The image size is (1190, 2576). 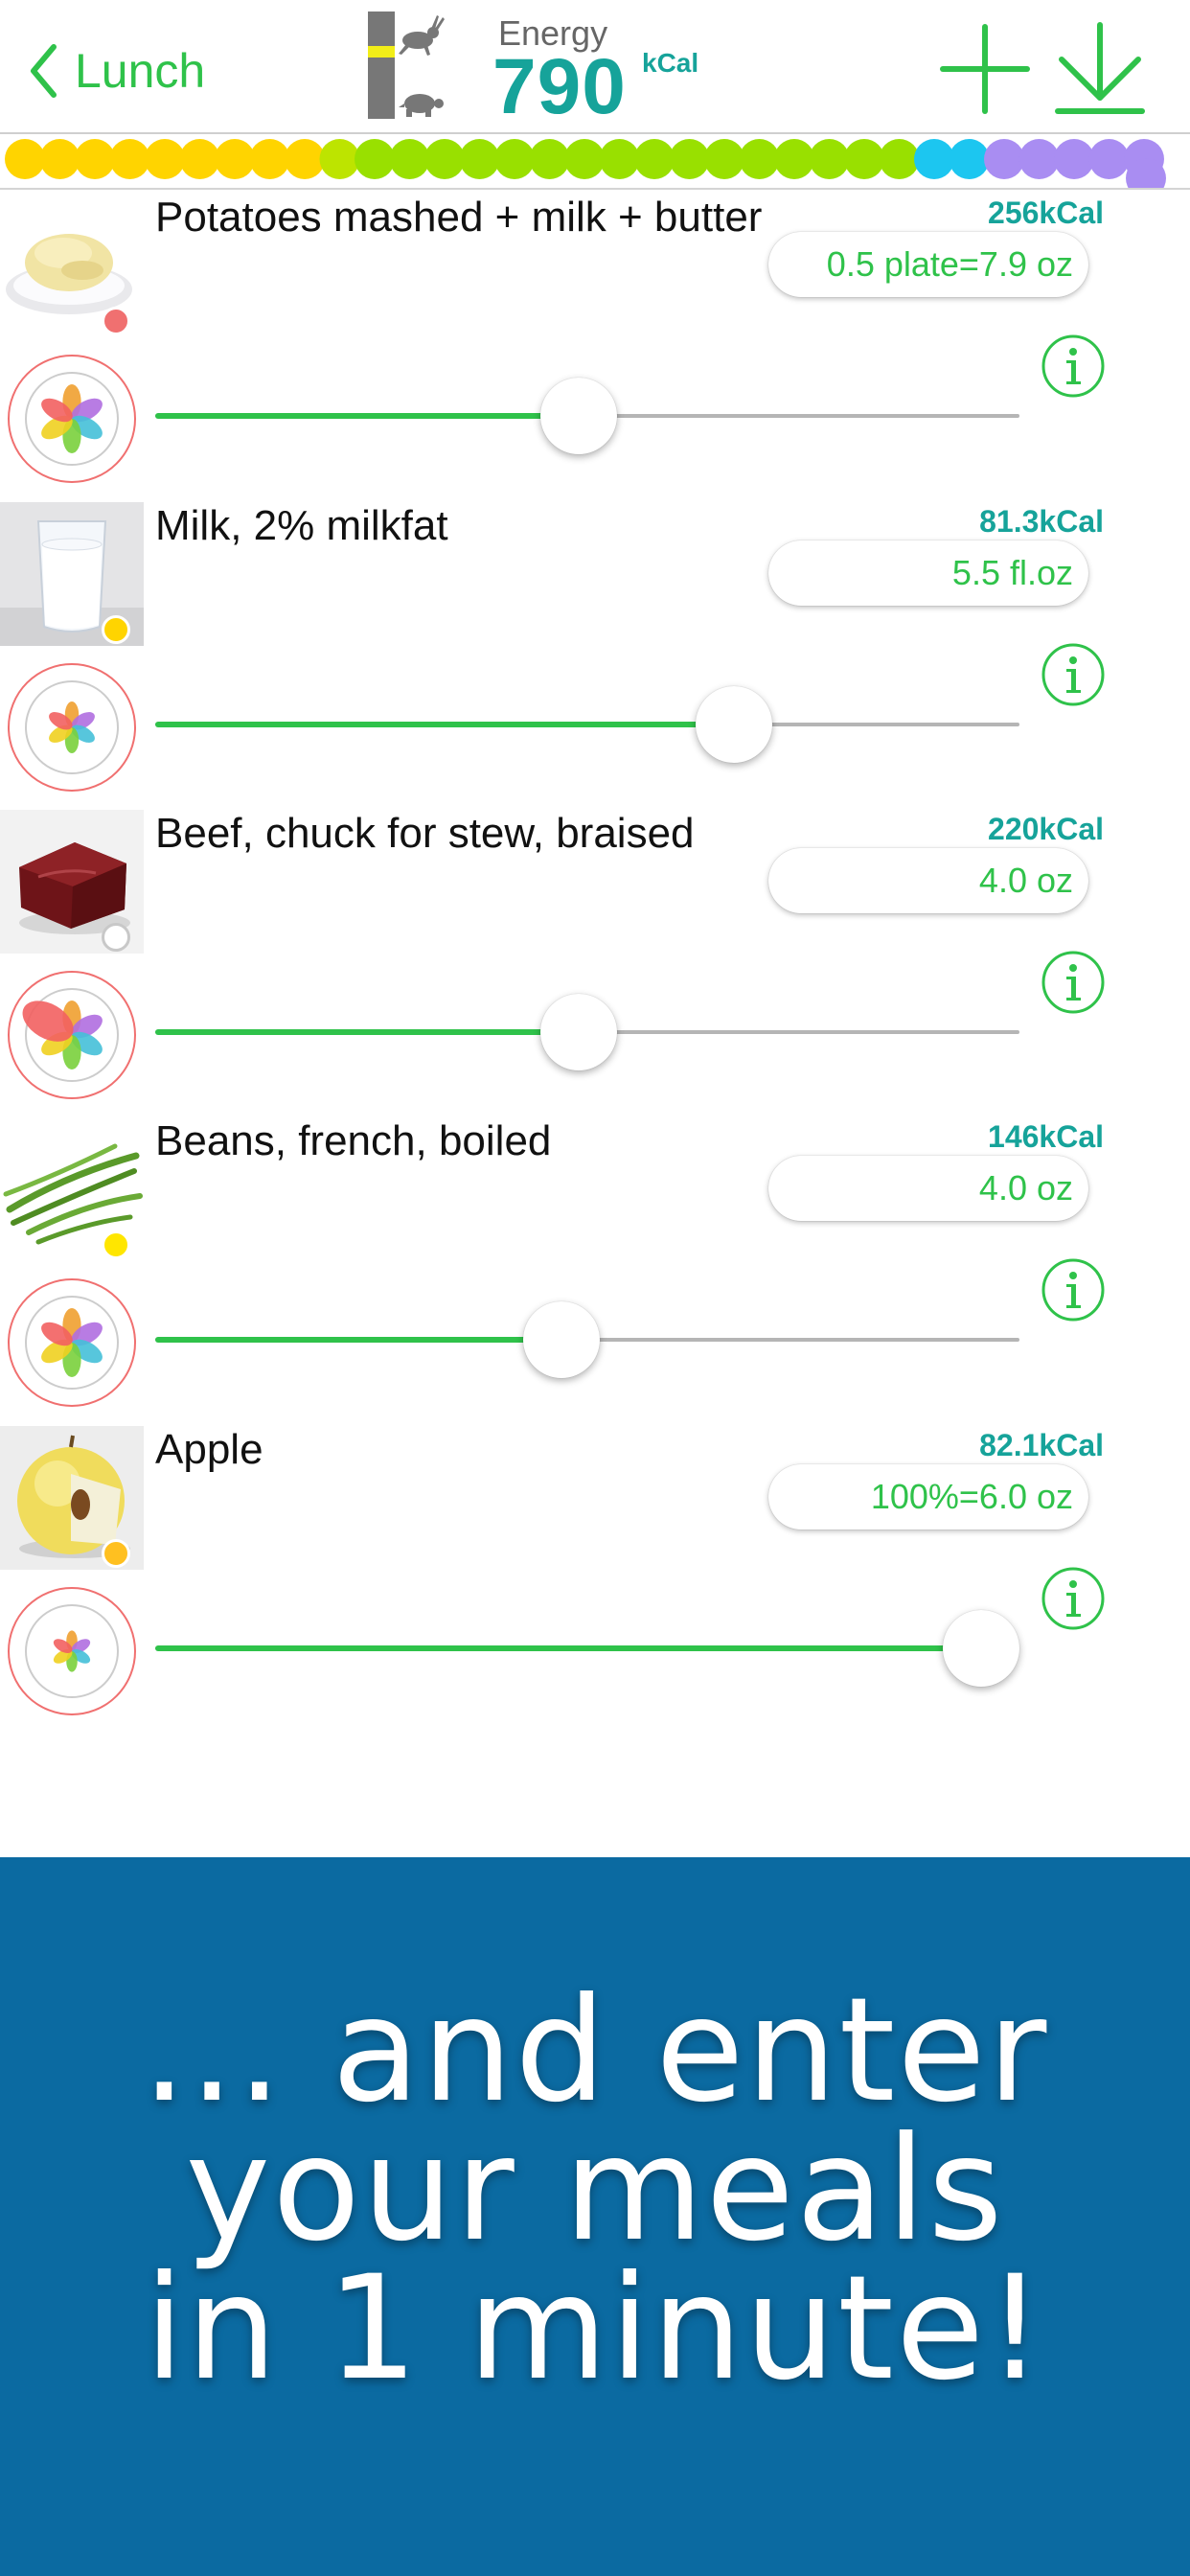 What do you see at coordinates (985, 69) in the screenshot?
I see `add-icon` at bounding box center [985, 69].